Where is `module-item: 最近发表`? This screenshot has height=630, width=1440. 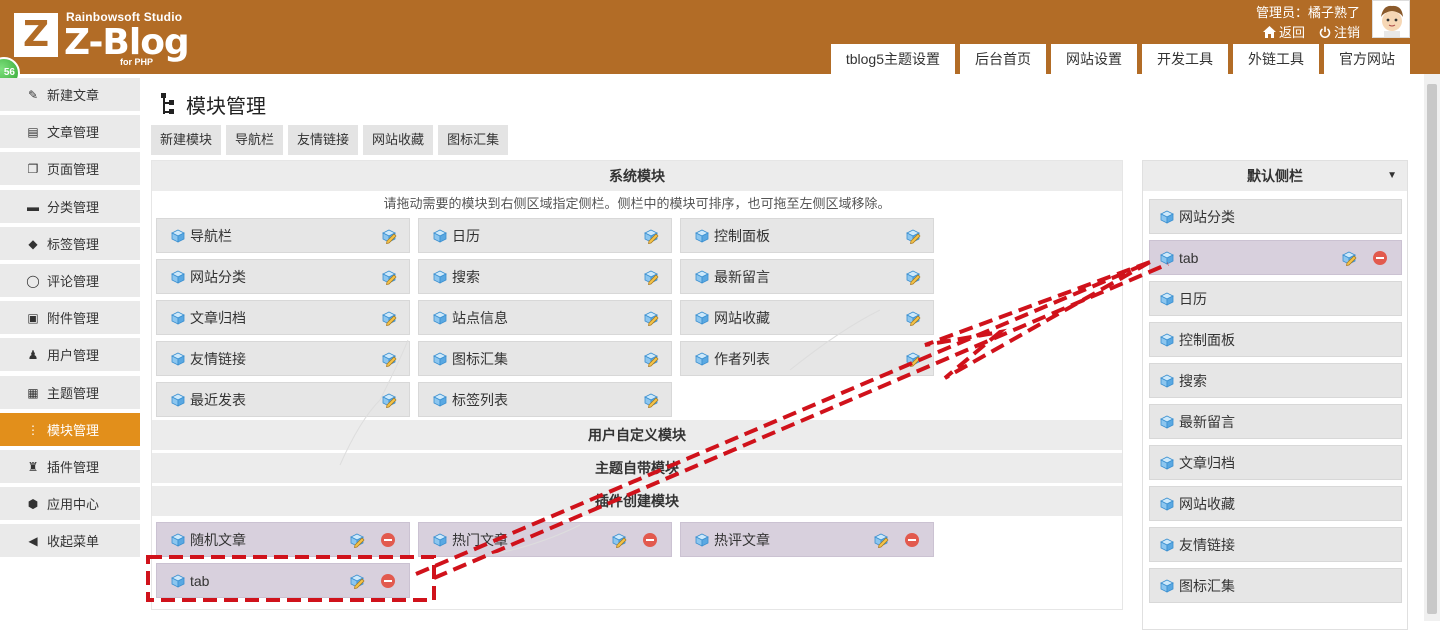 module-item: 最近发表 is located at coordinates (283, 399).